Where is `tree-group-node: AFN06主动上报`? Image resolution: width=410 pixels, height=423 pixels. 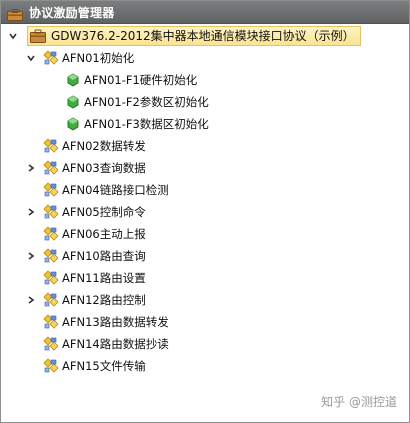 tree-group-node: AFN06主动上报 is located at coordinates (85, 234).